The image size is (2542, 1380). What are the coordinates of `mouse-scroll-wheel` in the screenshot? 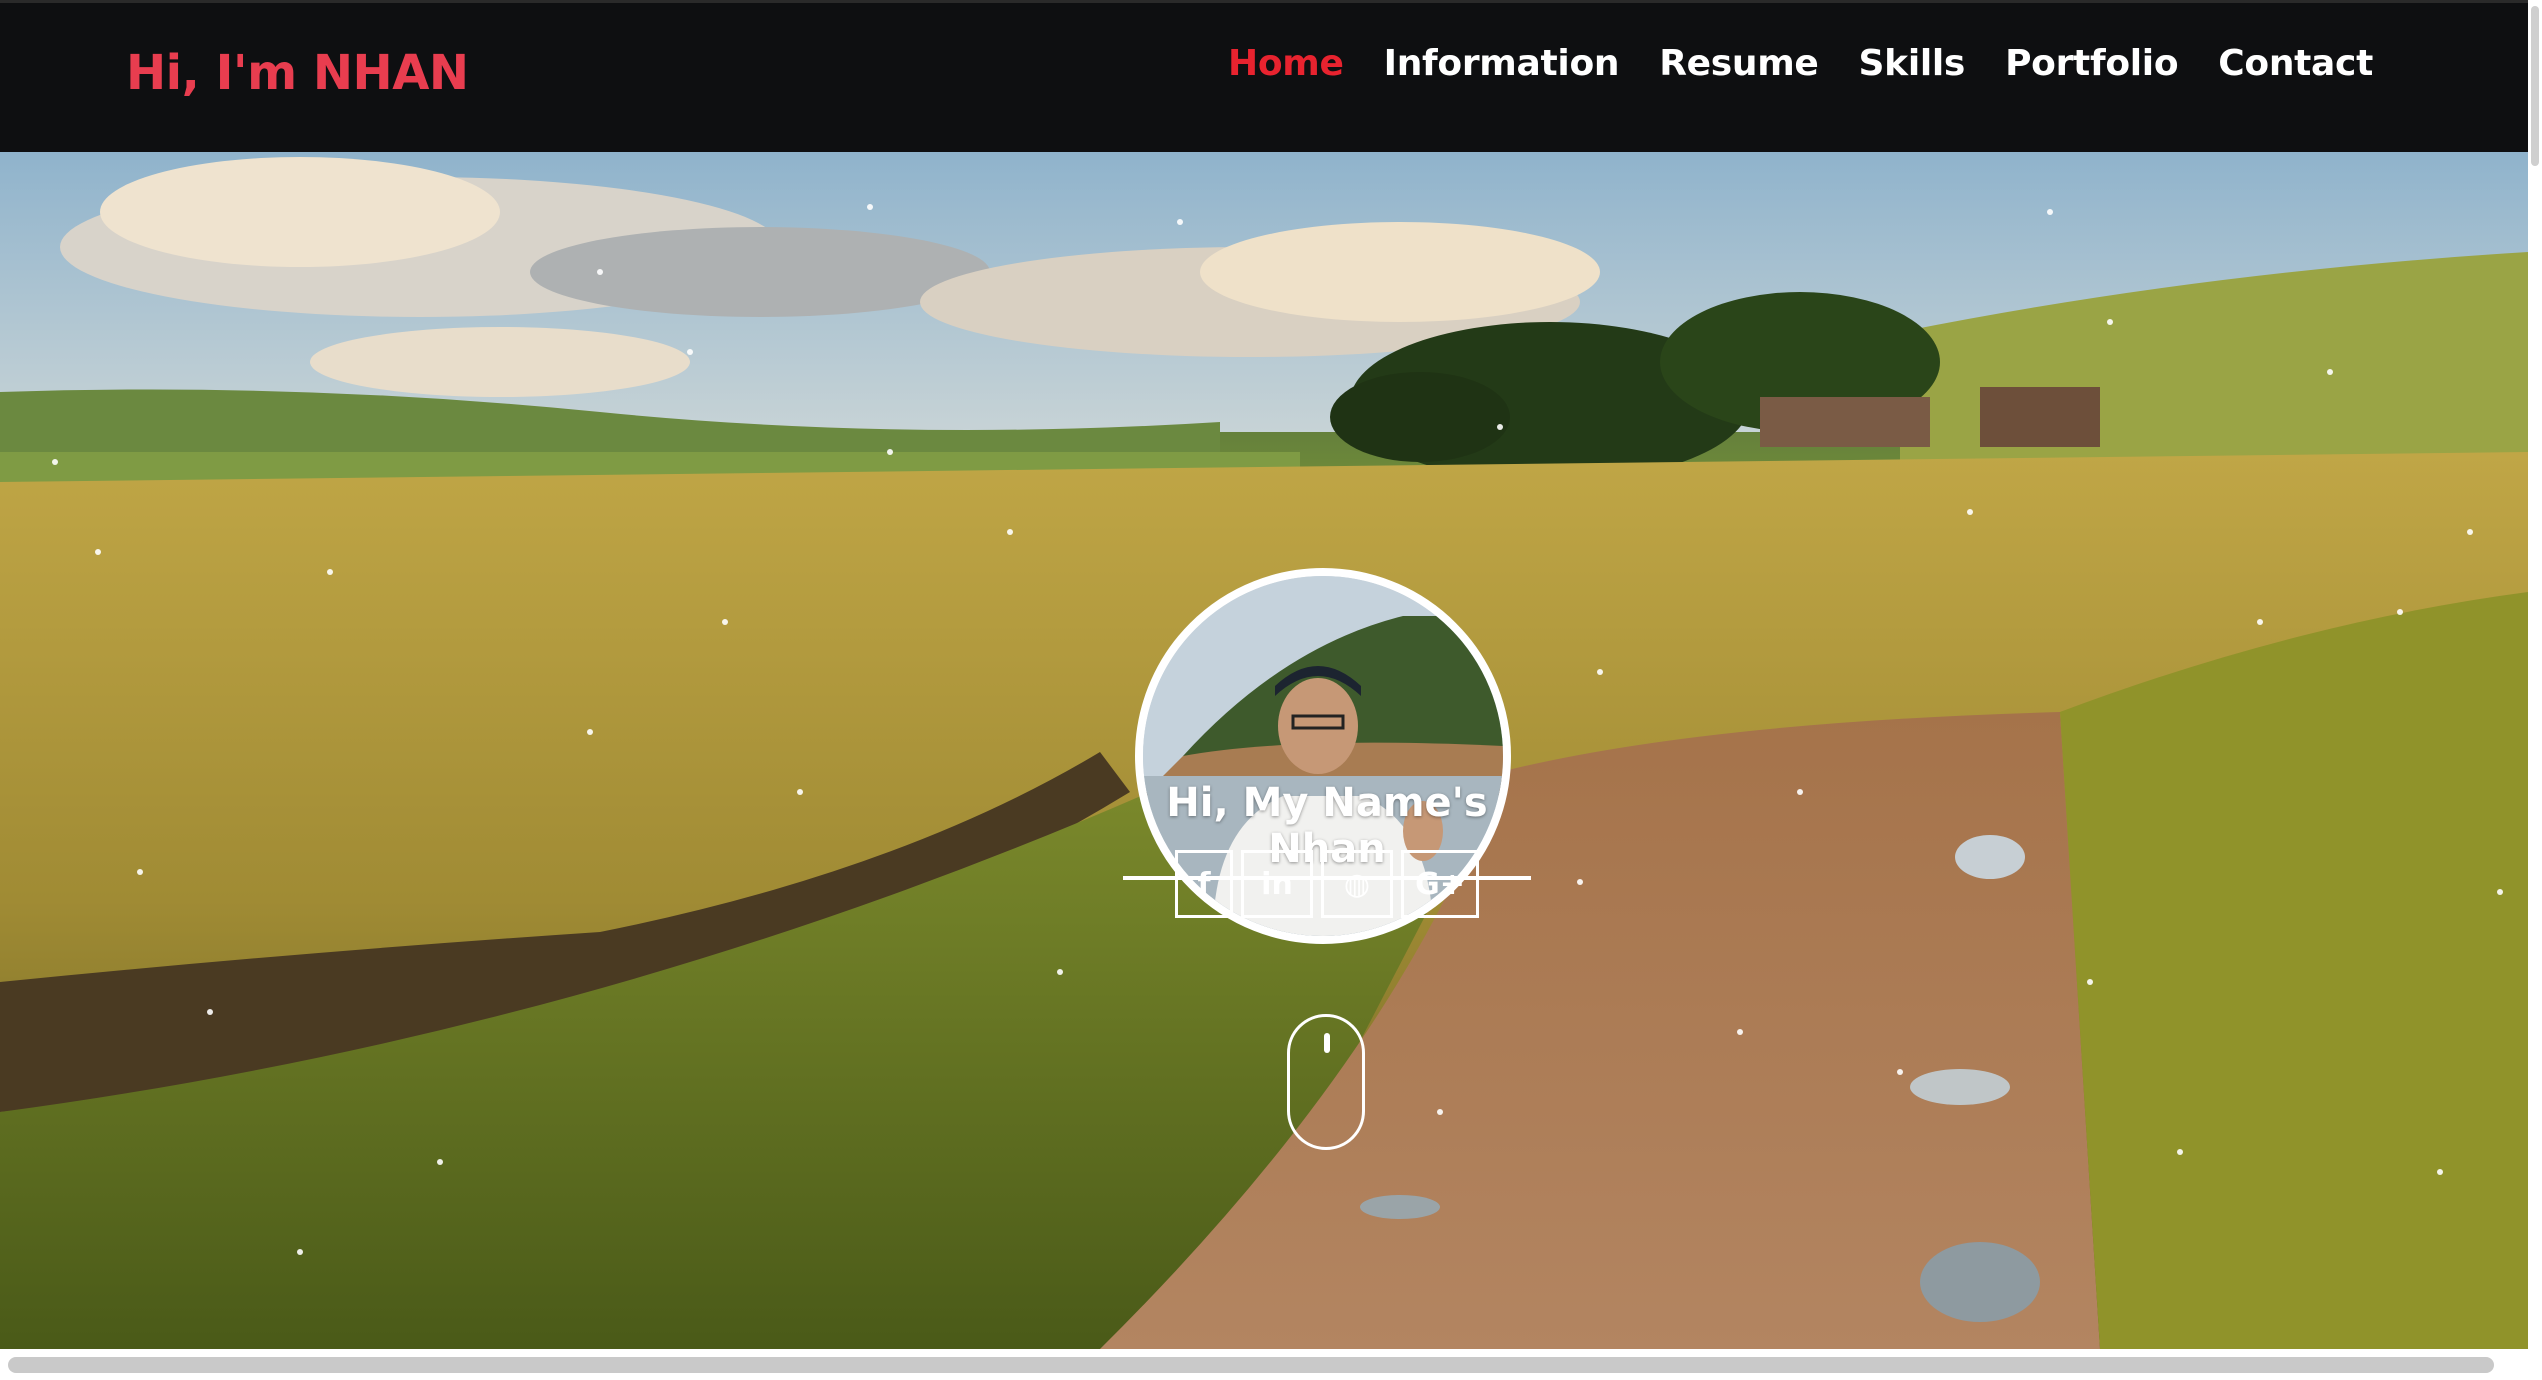 It's located at (1327, 1043).